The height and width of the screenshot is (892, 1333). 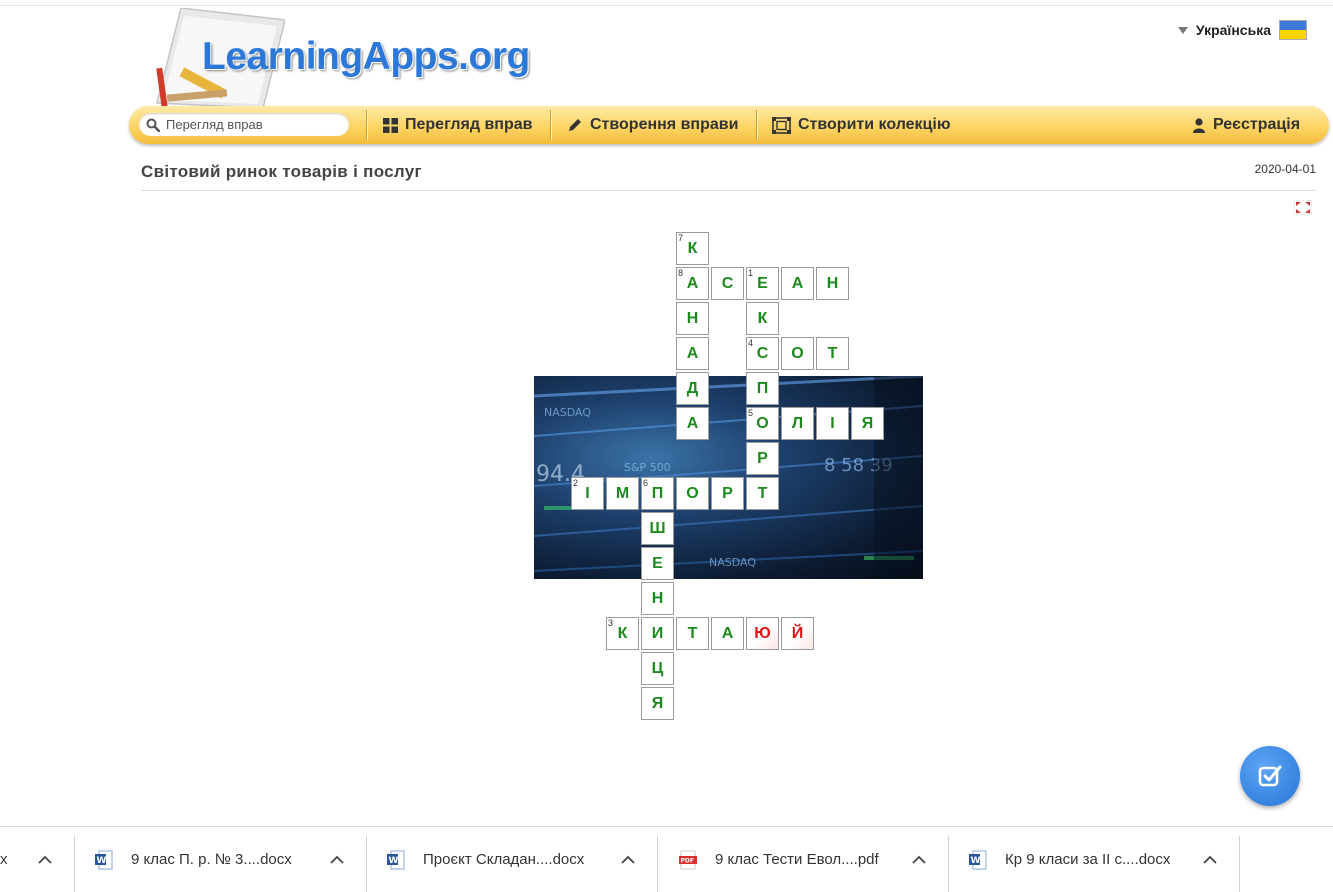 What do you see at coordinates (366, 56) in the screenshot?
I see `logo-text: LearningApps.org` at bounding box center [366, 56].